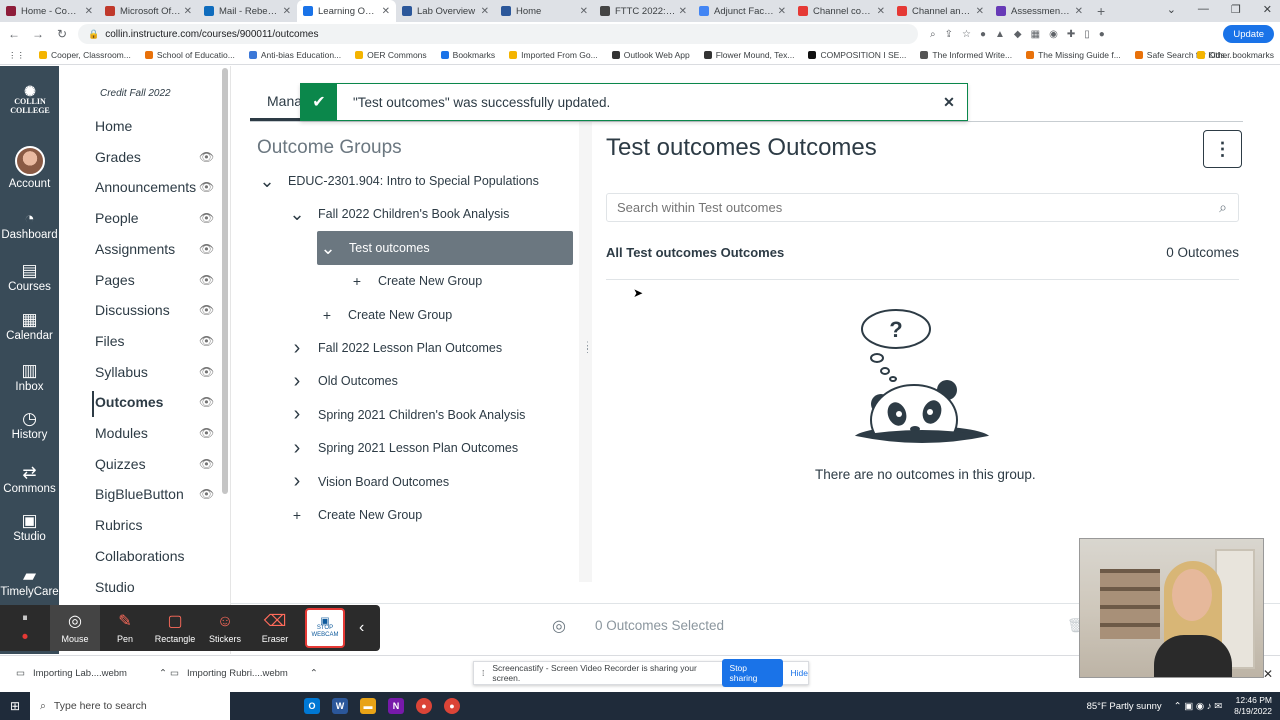 The width and height of the screenshot is (1280, 720). I want to click on global-nav-calendar: ▦ Calendar, so click(29, 326).